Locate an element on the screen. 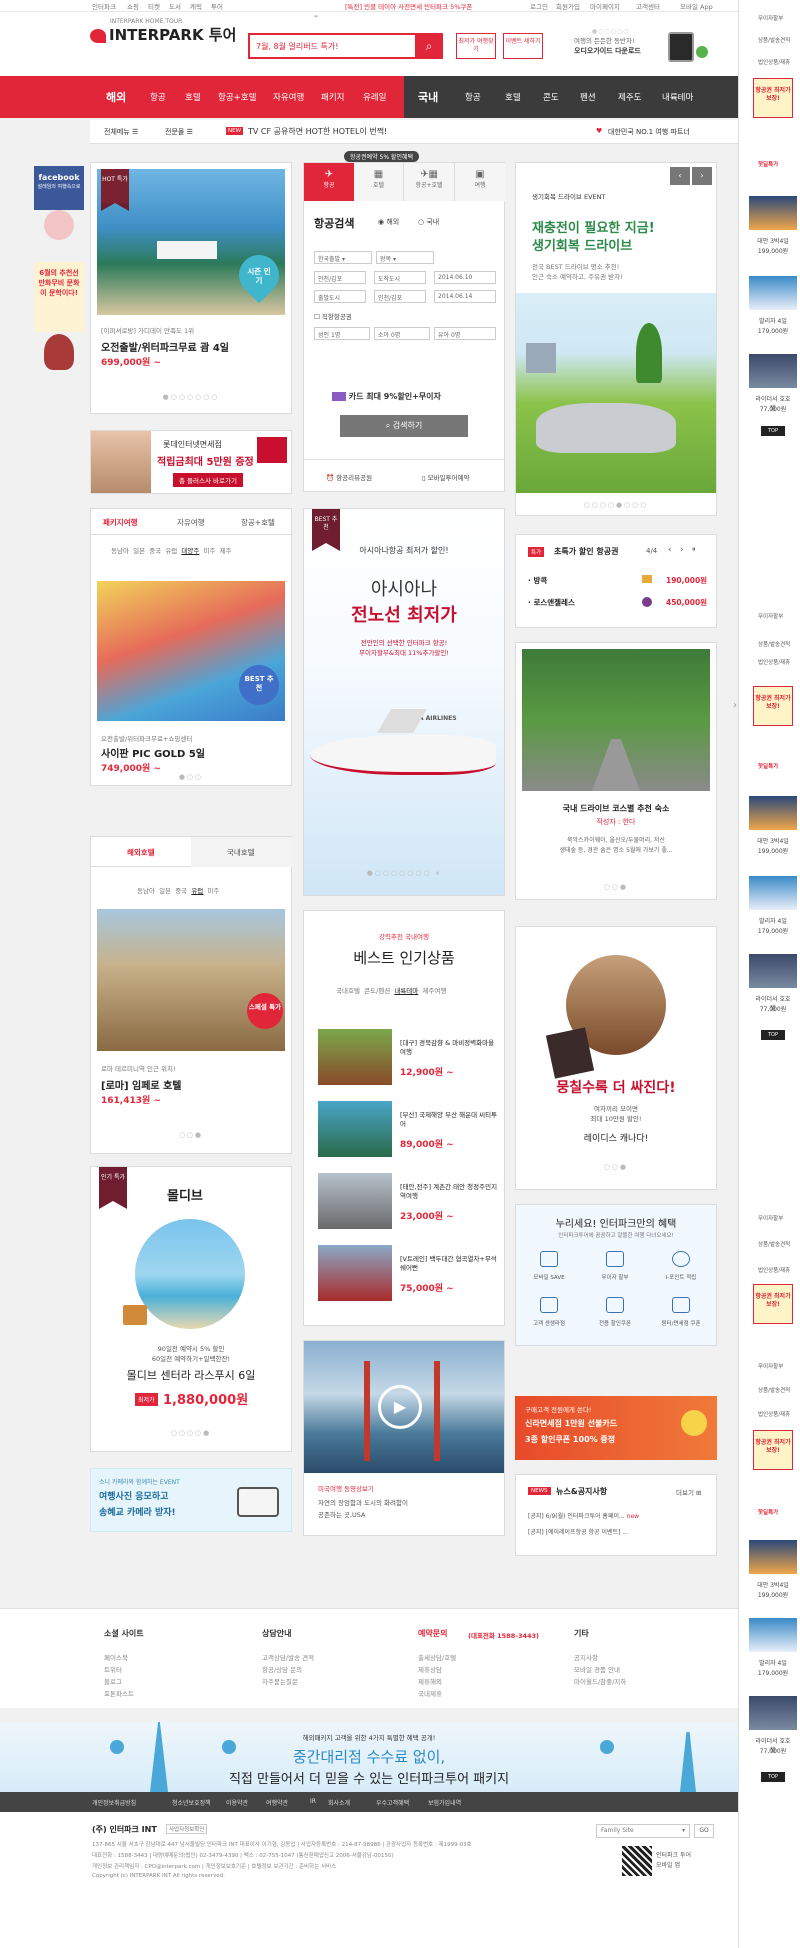  specialist-button: 전문몰 ☰ is located at coordinates (179, 132).